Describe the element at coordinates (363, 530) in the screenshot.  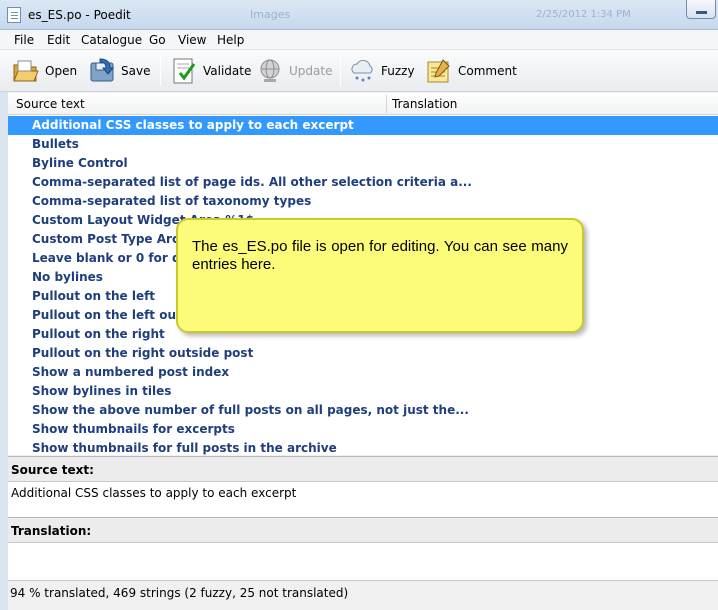
I see `translation-header: Translation:` at that location.